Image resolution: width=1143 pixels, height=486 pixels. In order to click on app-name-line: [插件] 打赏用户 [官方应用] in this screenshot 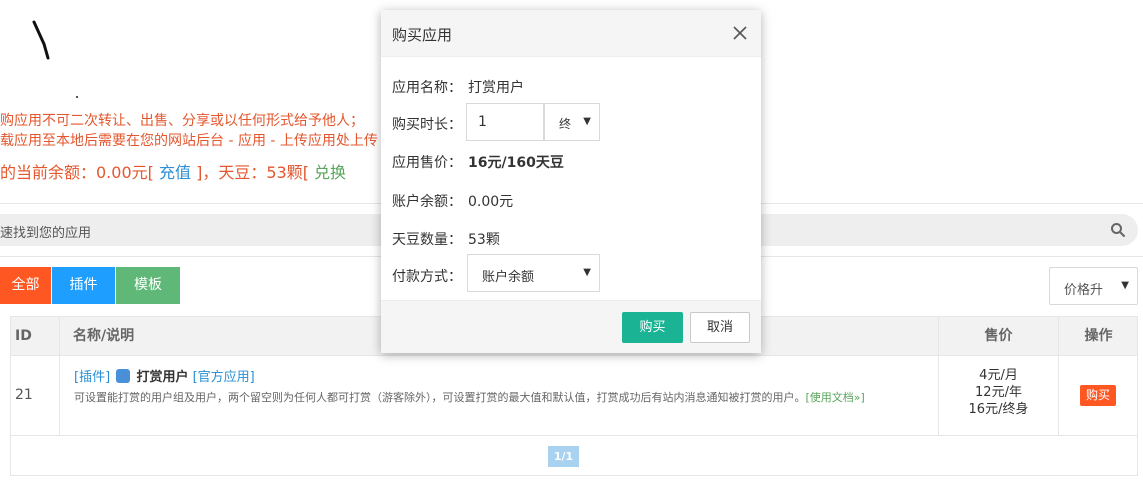, I will do `click(164, 375)`.